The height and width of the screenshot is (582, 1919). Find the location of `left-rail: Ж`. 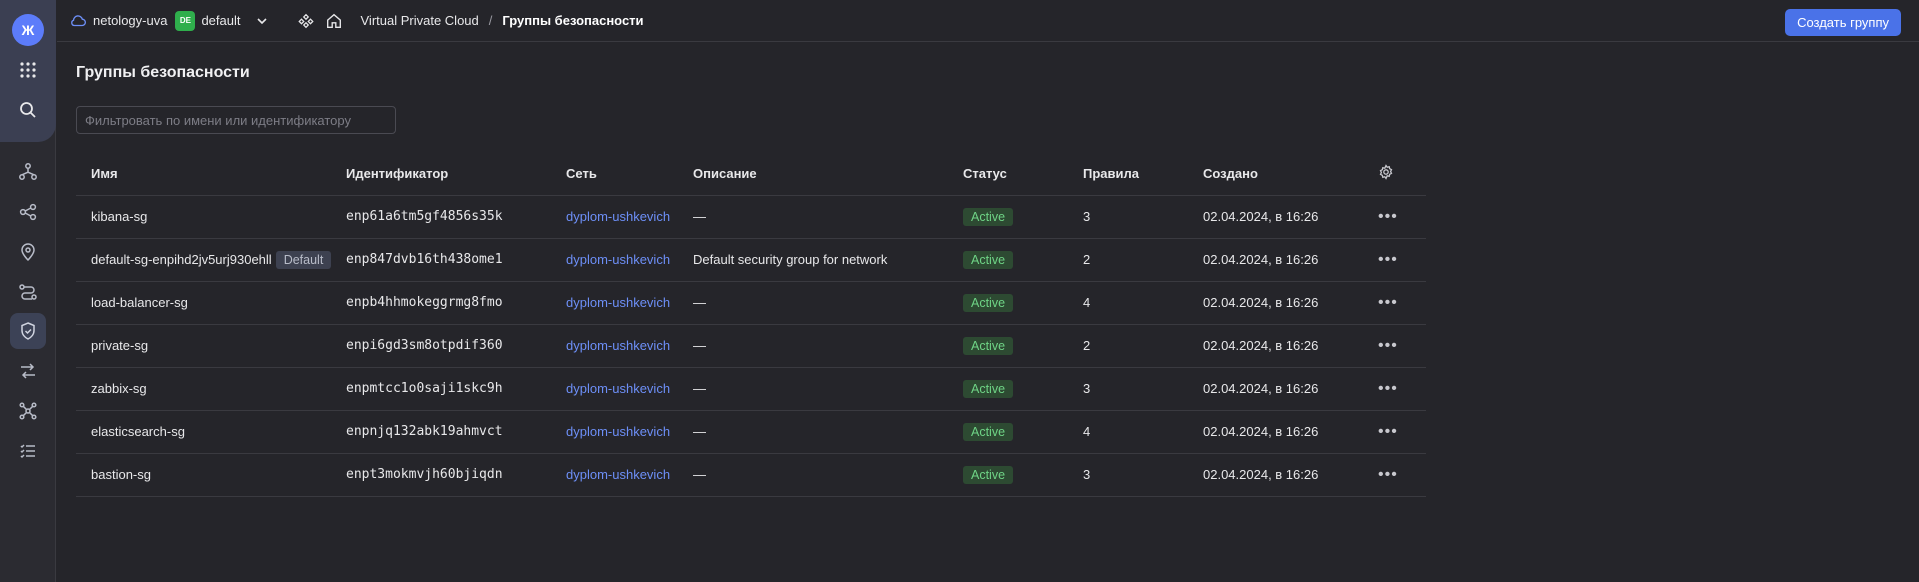

left-rail: Ж is located at coordinates (28, 291).